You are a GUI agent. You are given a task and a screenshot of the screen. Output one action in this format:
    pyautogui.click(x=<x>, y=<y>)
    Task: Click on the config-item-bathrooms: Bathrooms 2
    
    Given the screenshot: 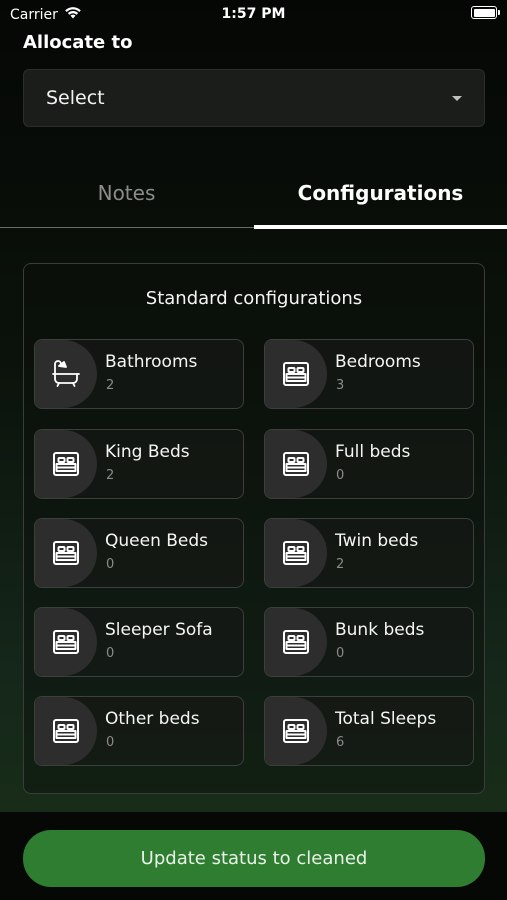 What is the action you would take?
    pyautogui.click(x=139, y=374)
    